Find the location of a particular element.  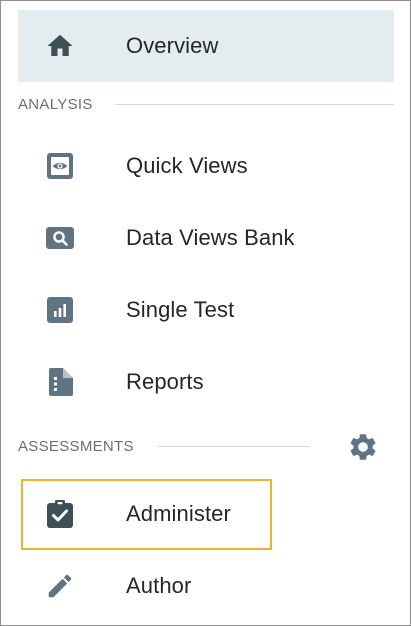

pencil-icon is located at coordinates (60, 586).